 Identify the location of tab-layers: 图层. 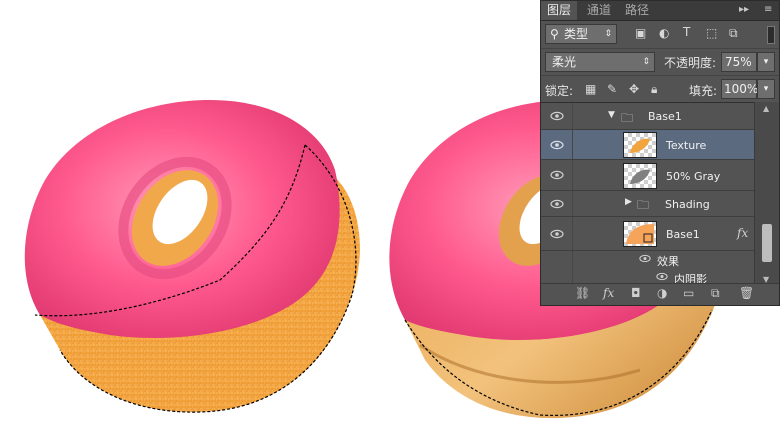
(559, 10).